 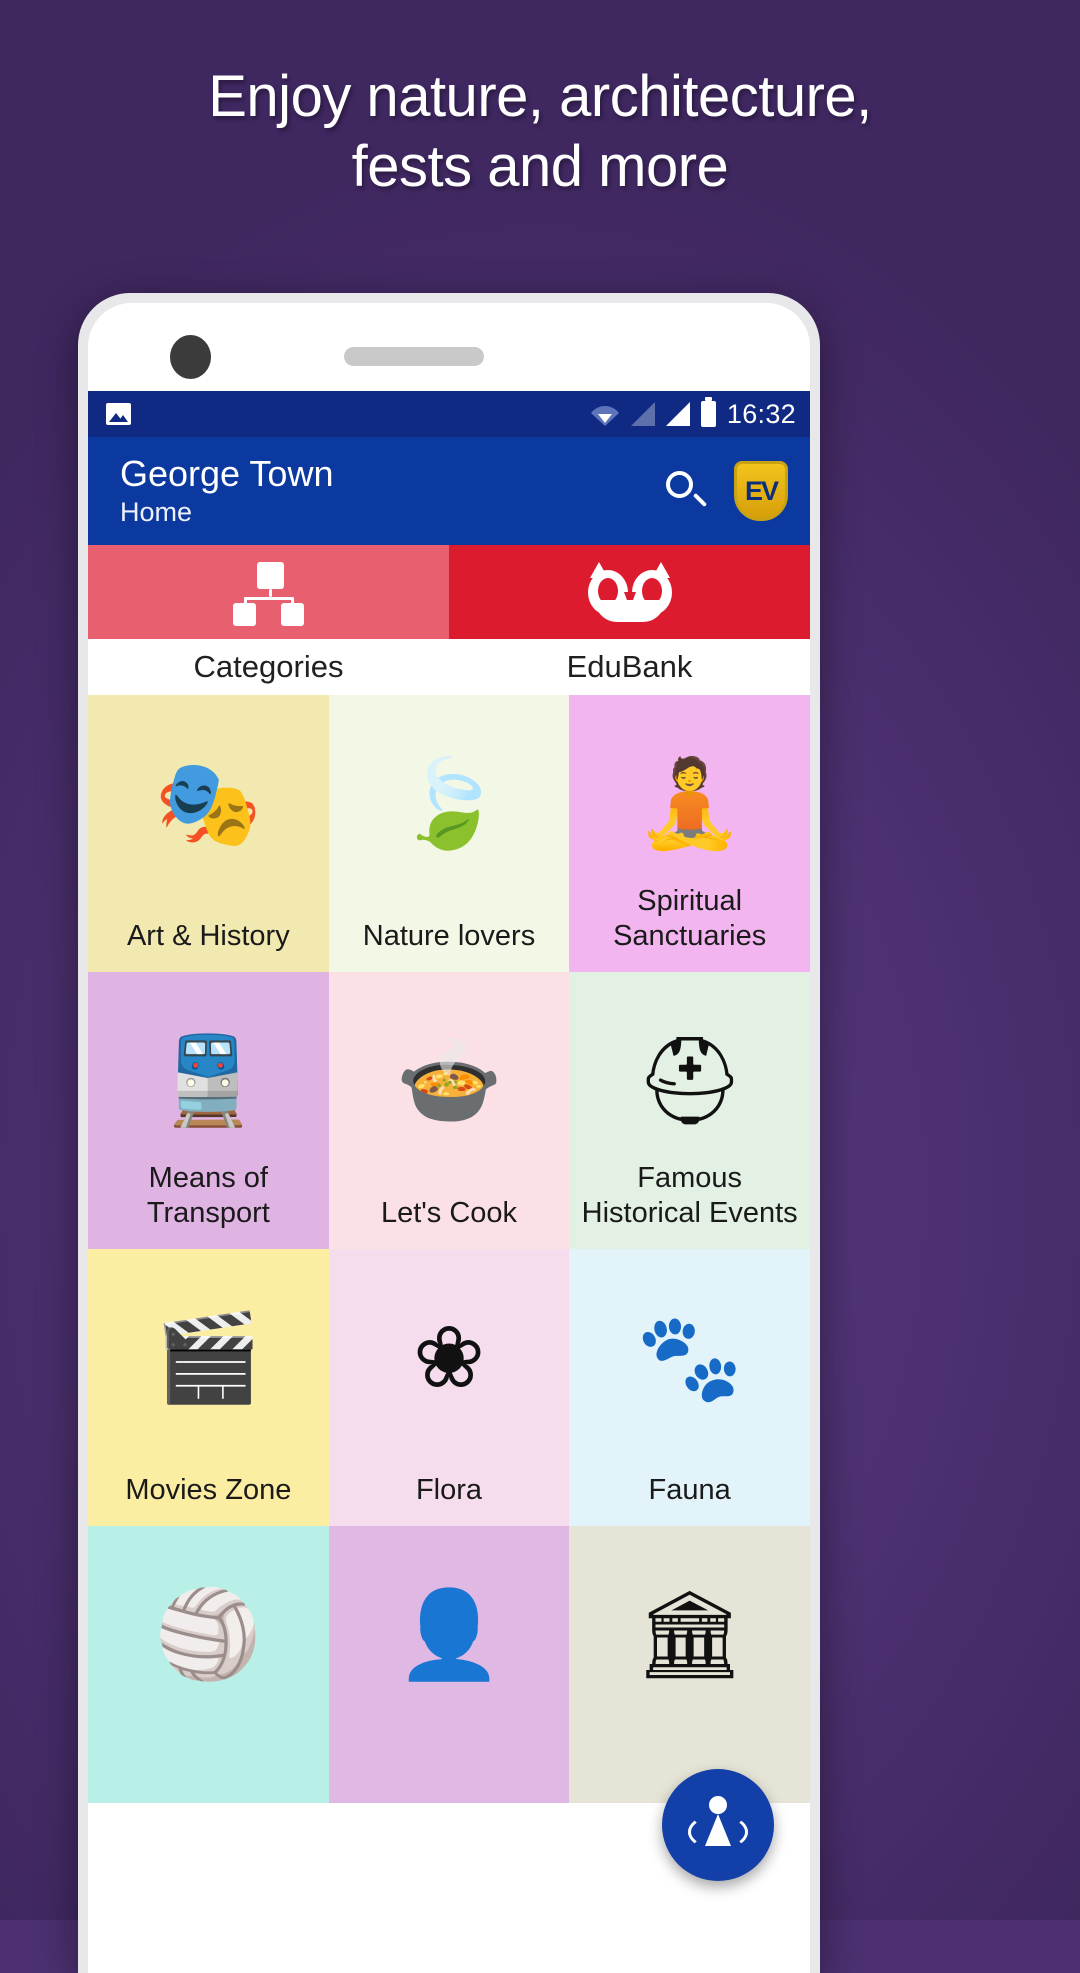 I want to click on helmet-icon: ⛑, so click(x=690, y=1080).